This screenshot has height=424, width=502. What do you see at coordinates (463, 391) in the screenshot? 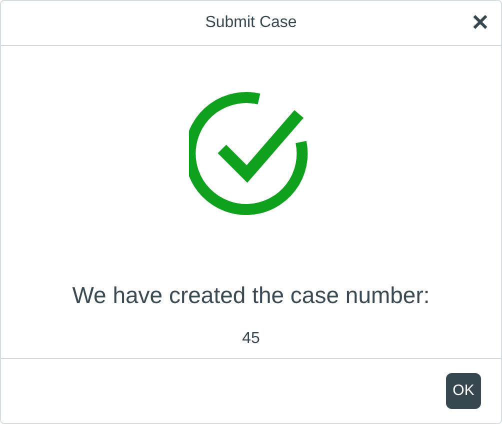
I see `ok-button: OK` at bounding box center [463, 391].